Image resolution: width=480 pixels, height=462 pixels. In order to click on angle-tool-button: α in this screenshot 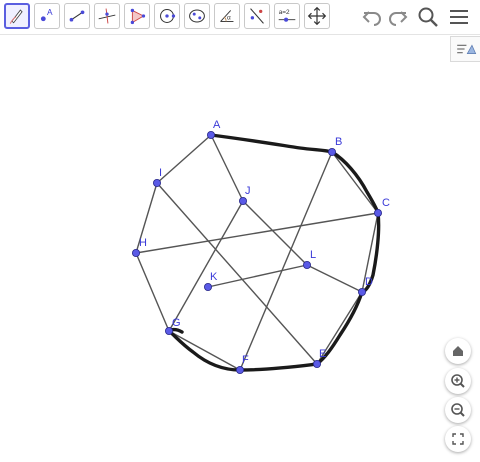, I will do `click(227, 16)`.